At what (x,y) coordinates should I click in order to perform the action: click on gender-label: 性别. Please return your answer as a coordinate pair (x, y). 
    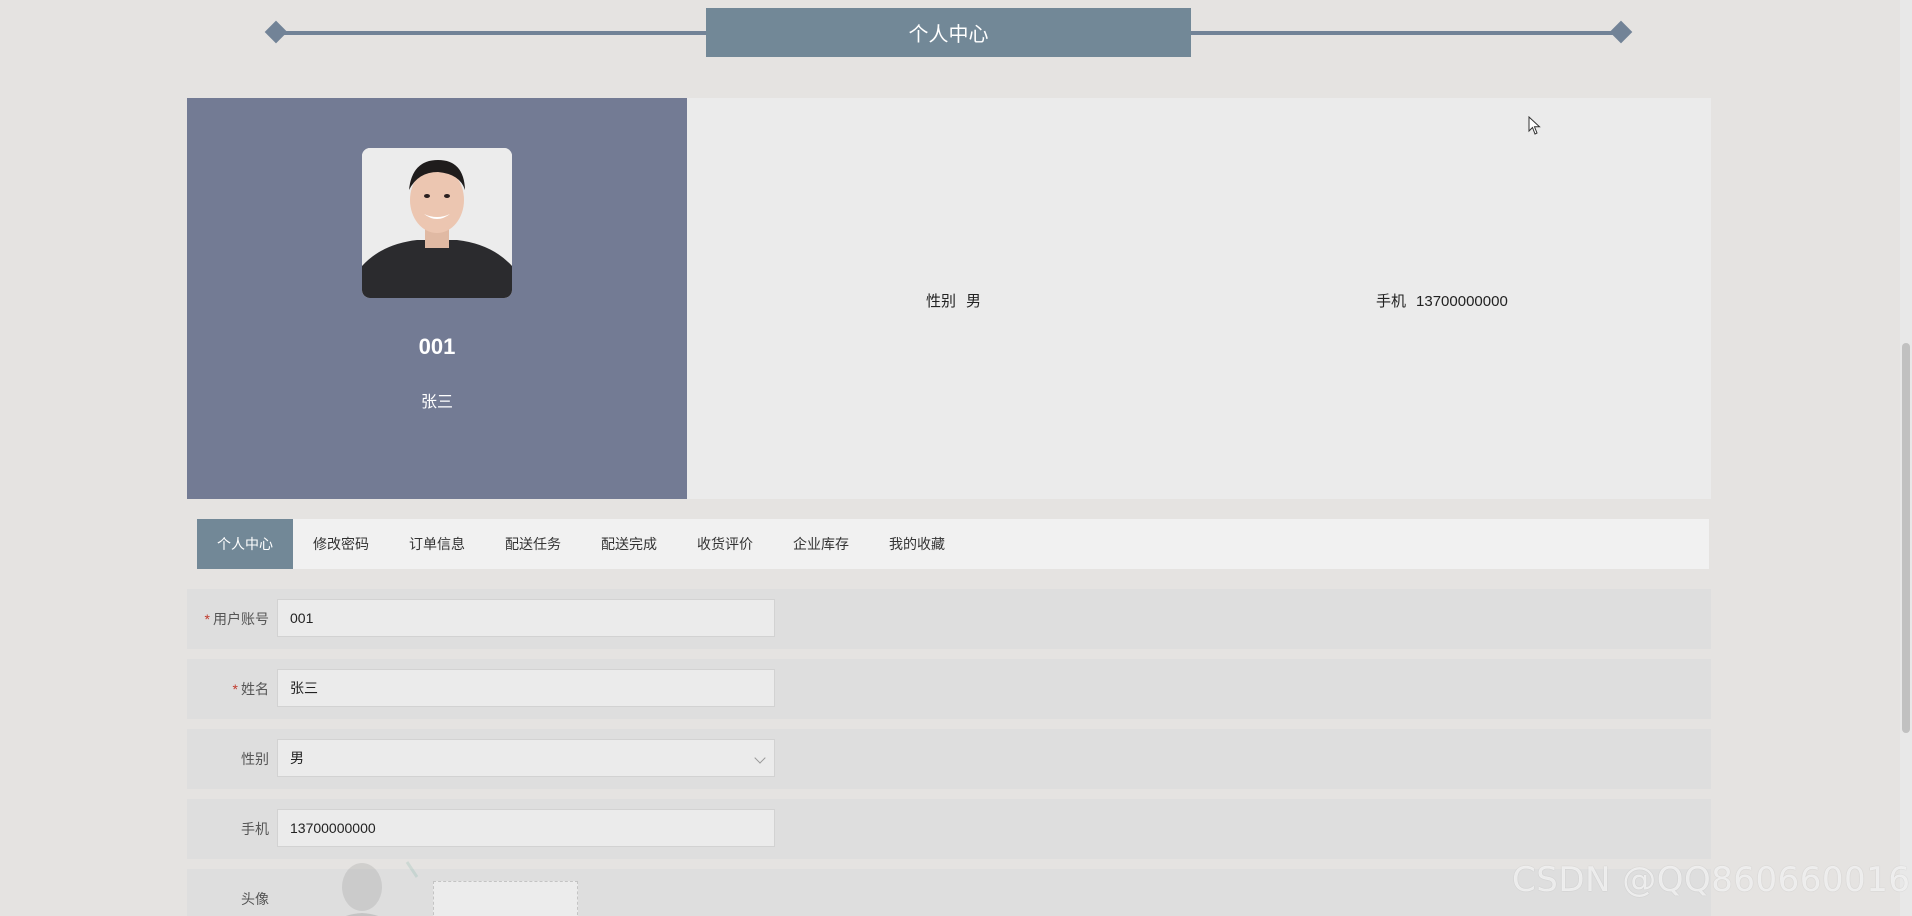
    Looking at the image, I should click on (941, 301).